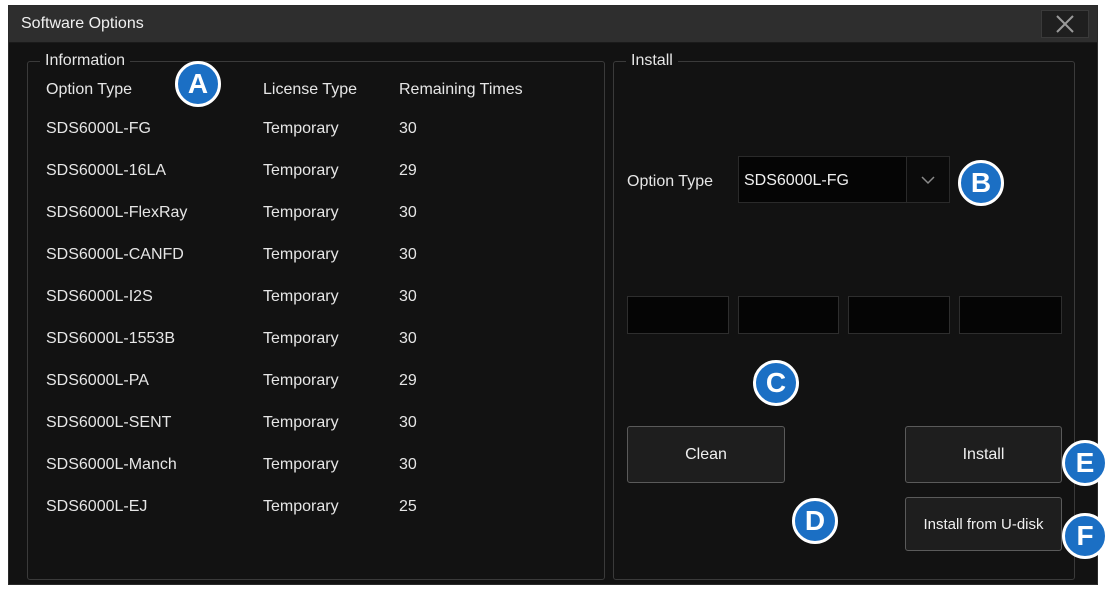 Image resolution: width=1106 pixels, height=590 pixels. Describe the element at coordinates (109, 422) in the screenshot. I see `cell-option-type: SDS6000L-SENT` at that location.